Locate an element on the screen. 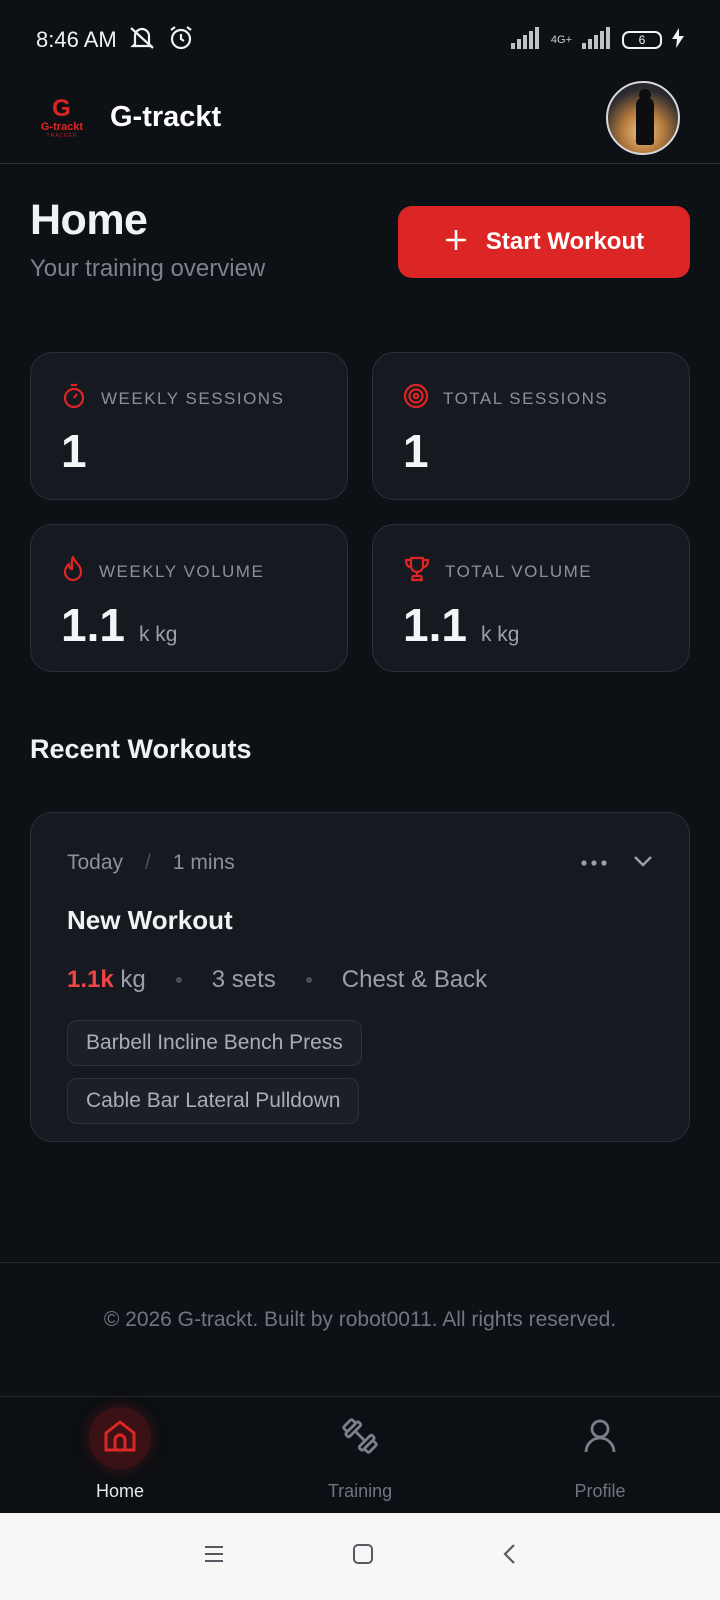 Image resolution: width=720 pixels, height=1600 pixels. workout-duration: 1 mins is located at coordinates (203, 862).